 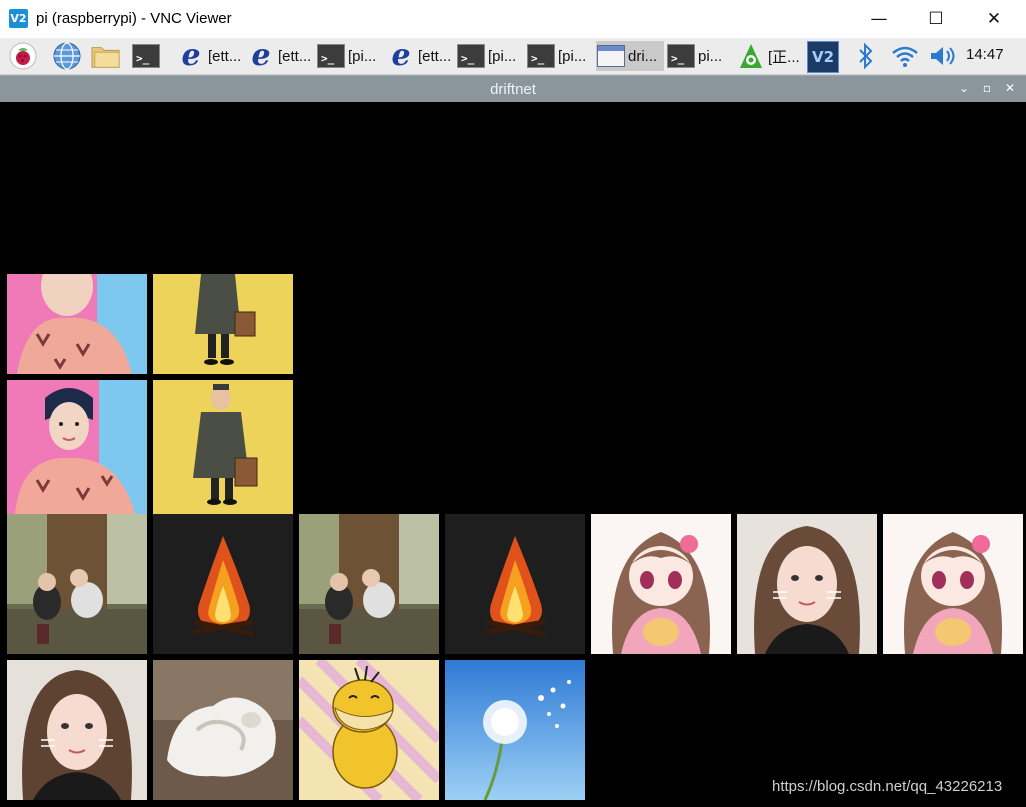 I want to click on raspberry-menu-icon, so click(x=23, y=56).